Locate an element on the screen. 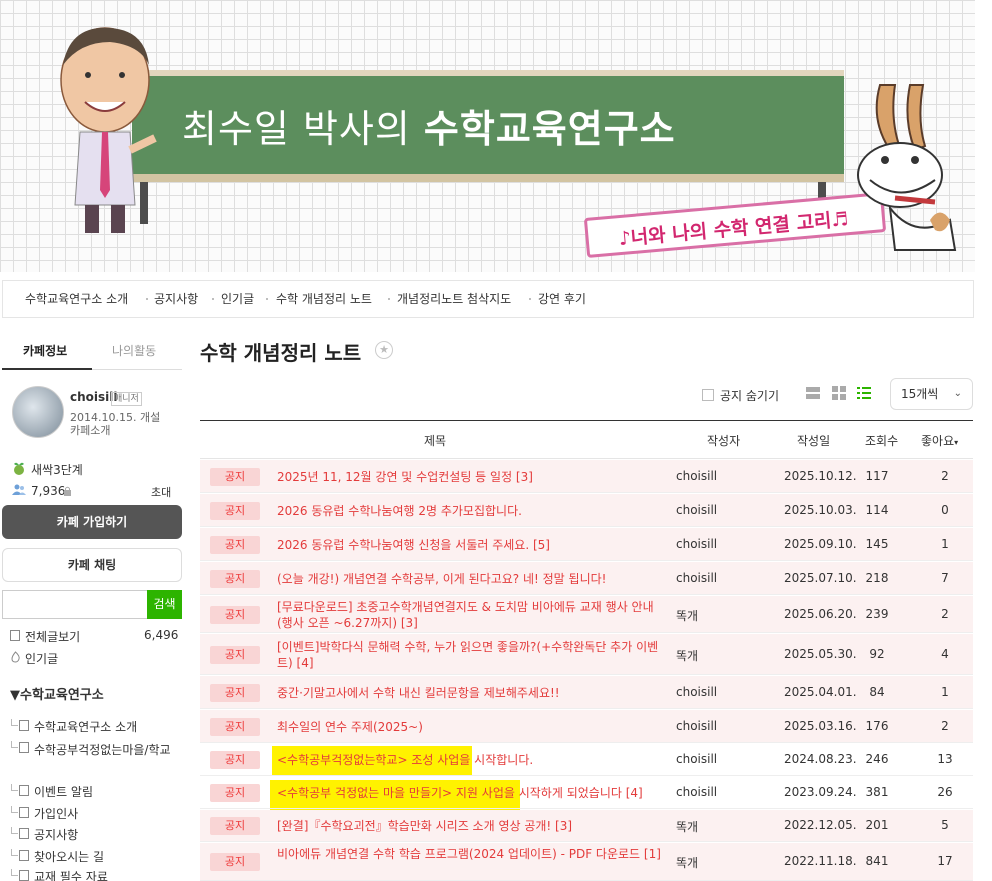 The image size is (992, 881). menu-item-intro: 수학교육연구소 소개 is located at coordinates (85, 726).